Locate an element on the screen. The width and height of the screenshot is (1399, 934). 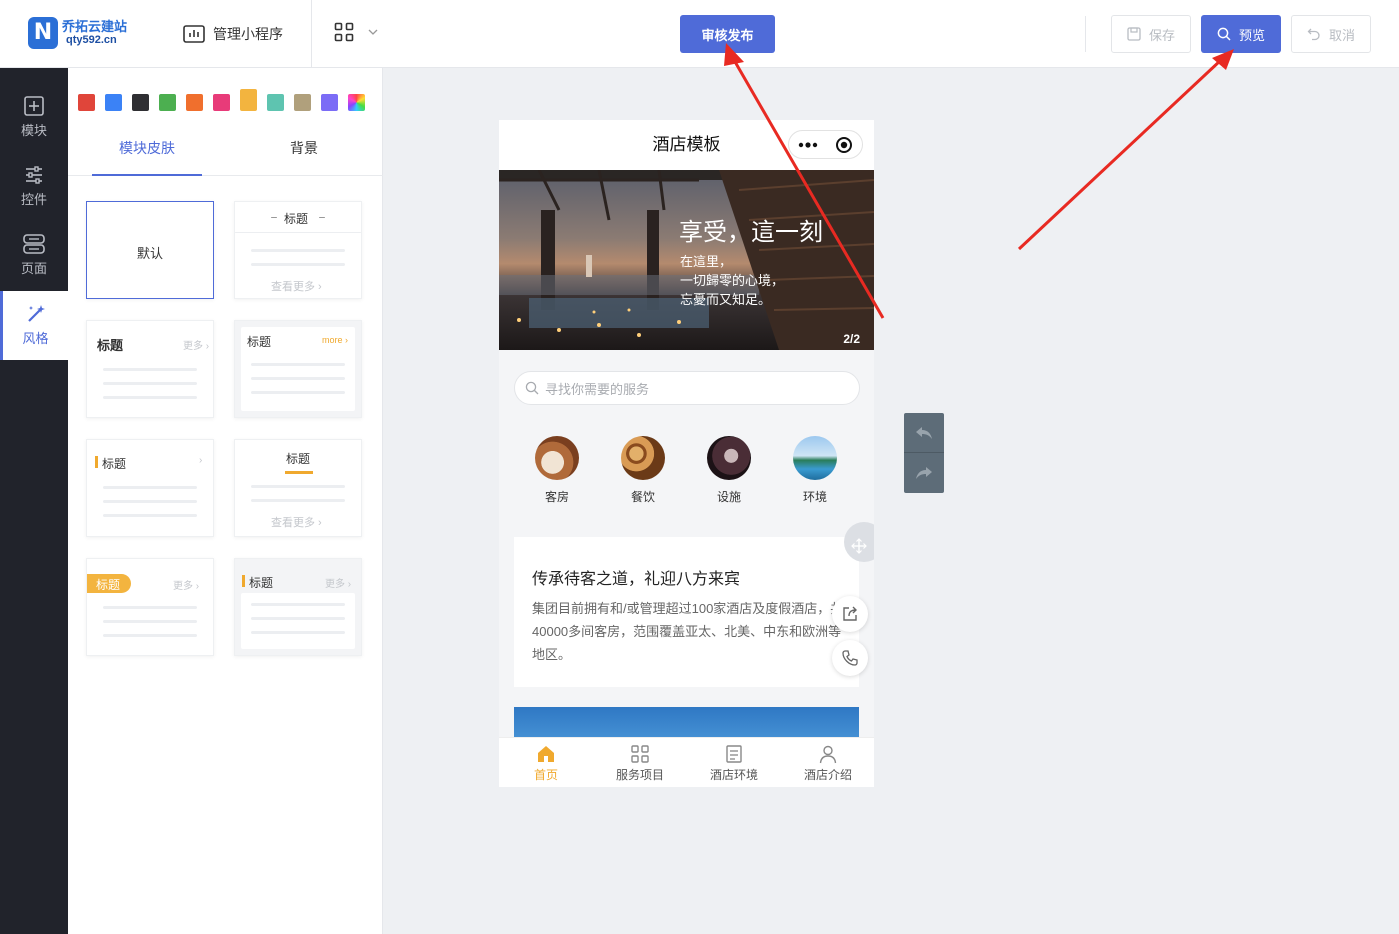
nav-item-controls: 控件 is located at coordinates (34, 186).